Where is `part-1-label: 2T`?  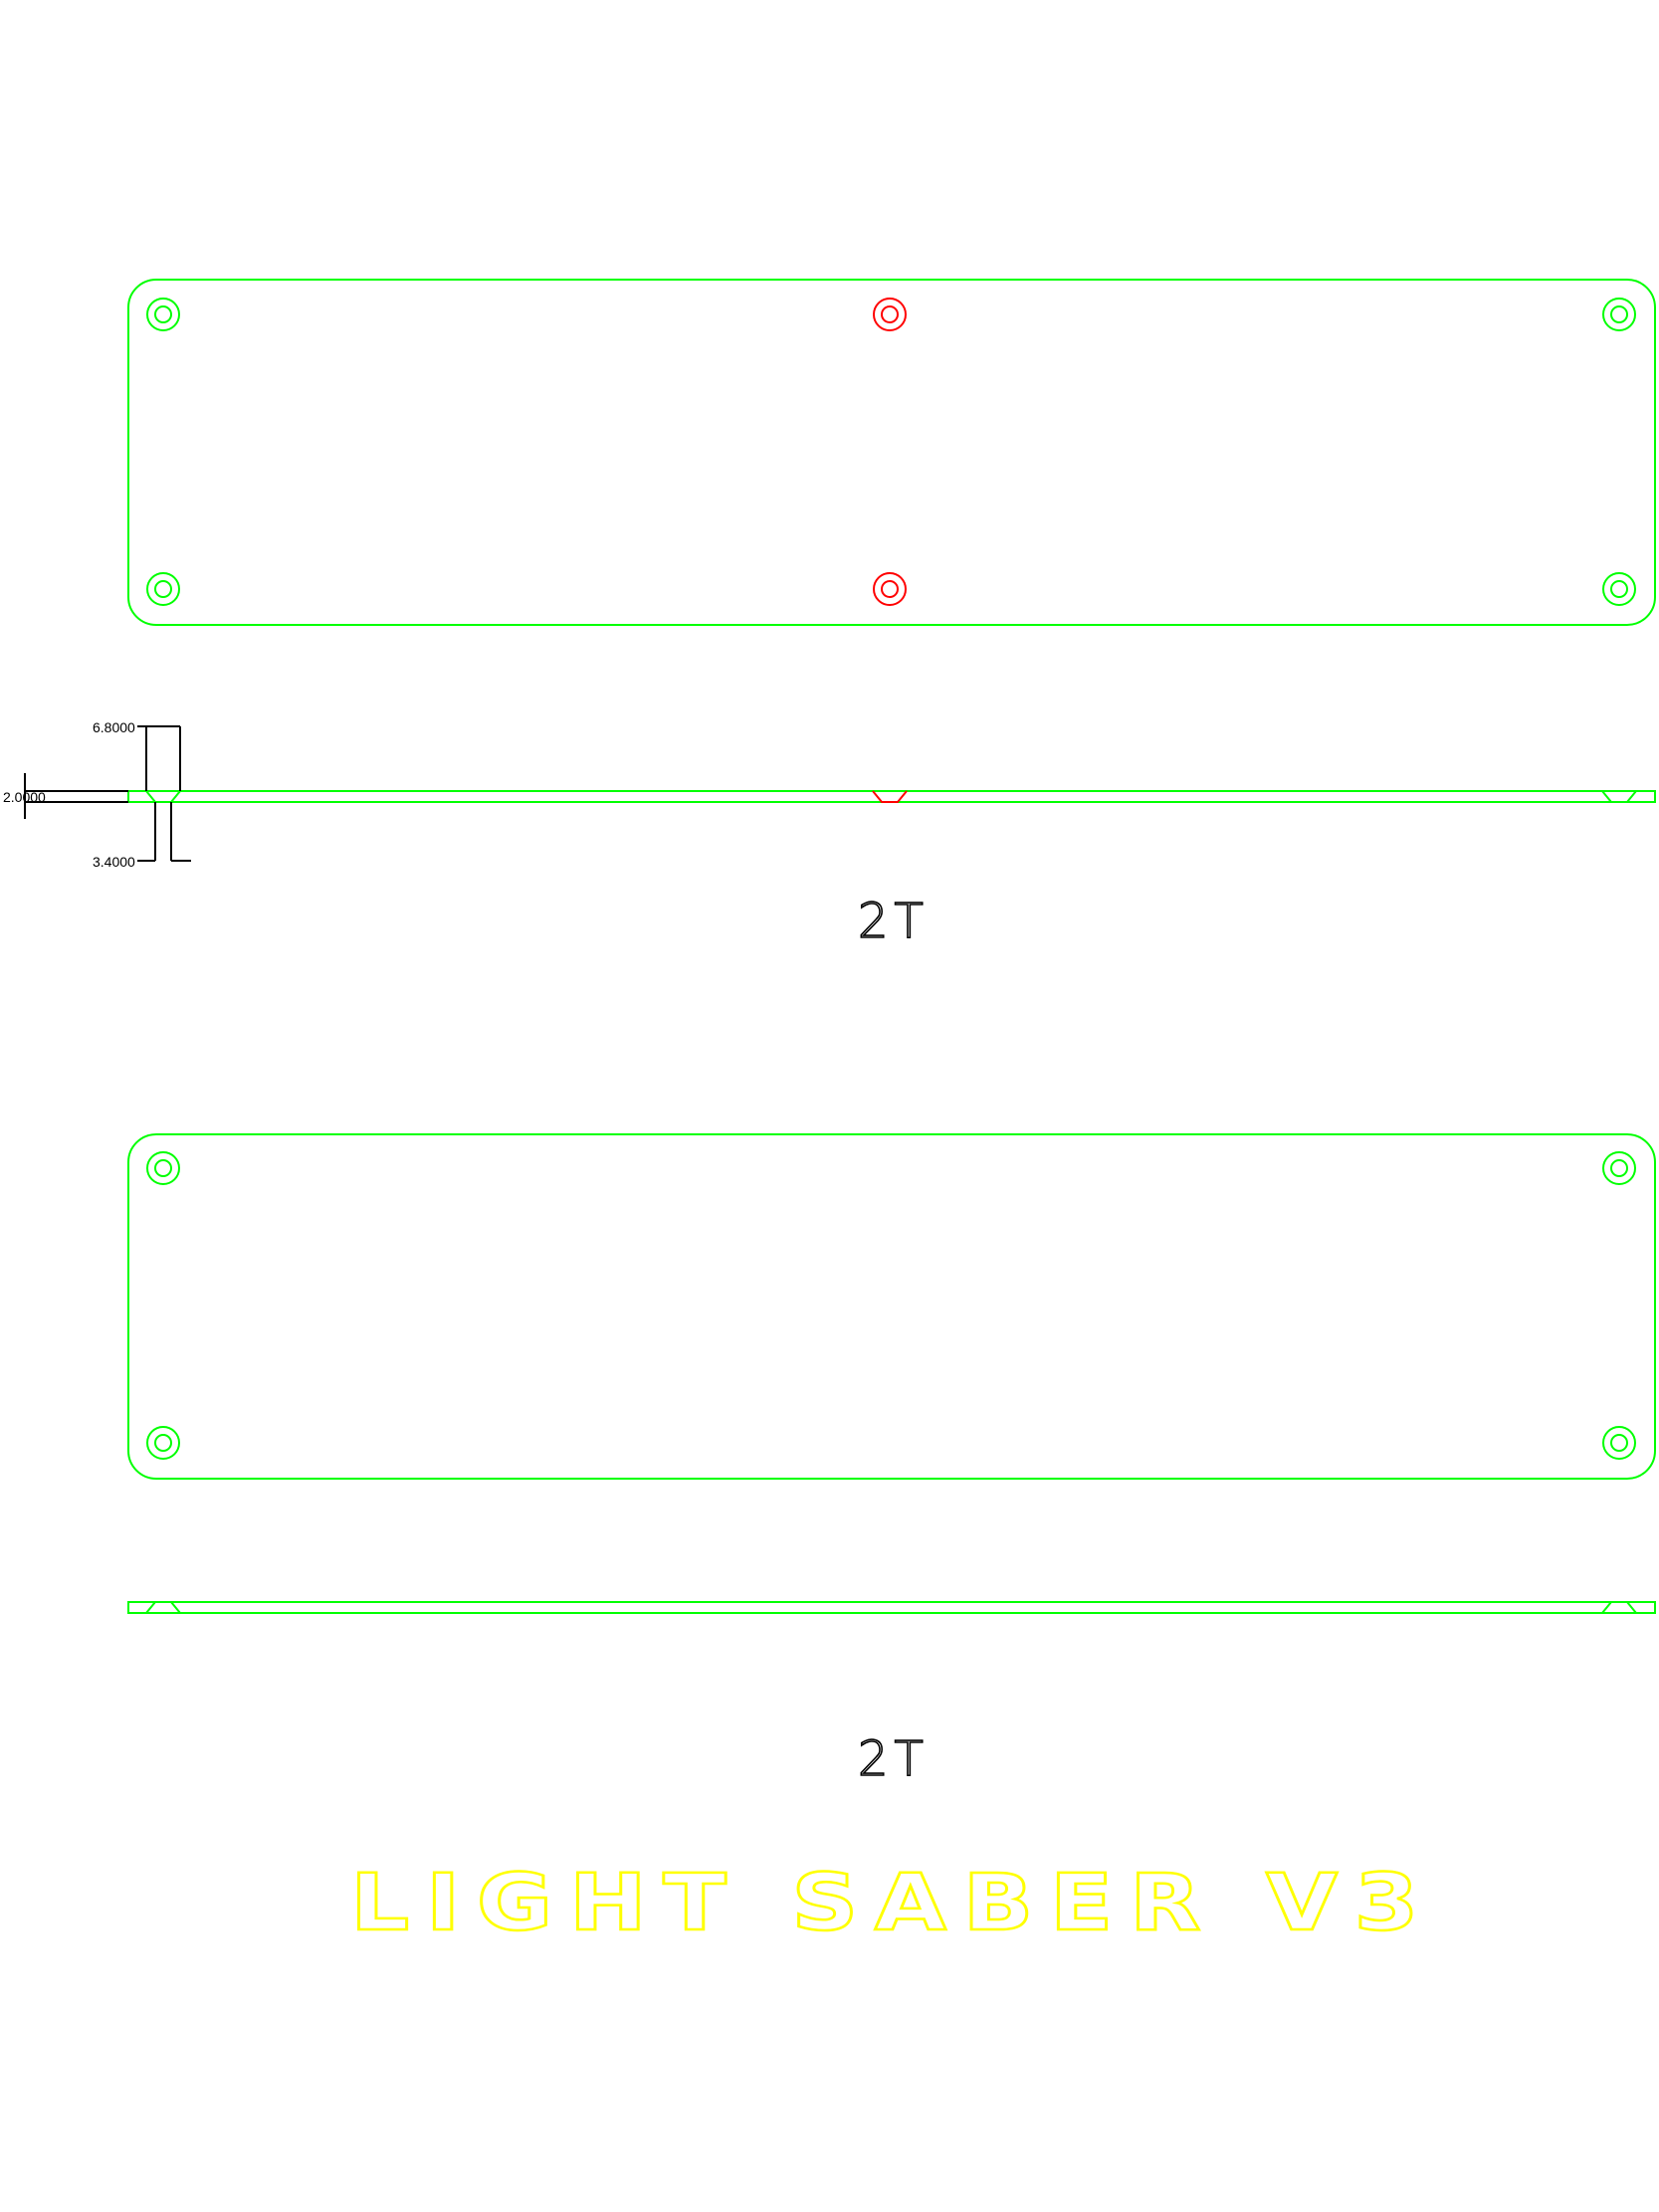 part-1-label: 2T is located at coordinates (894, 921).